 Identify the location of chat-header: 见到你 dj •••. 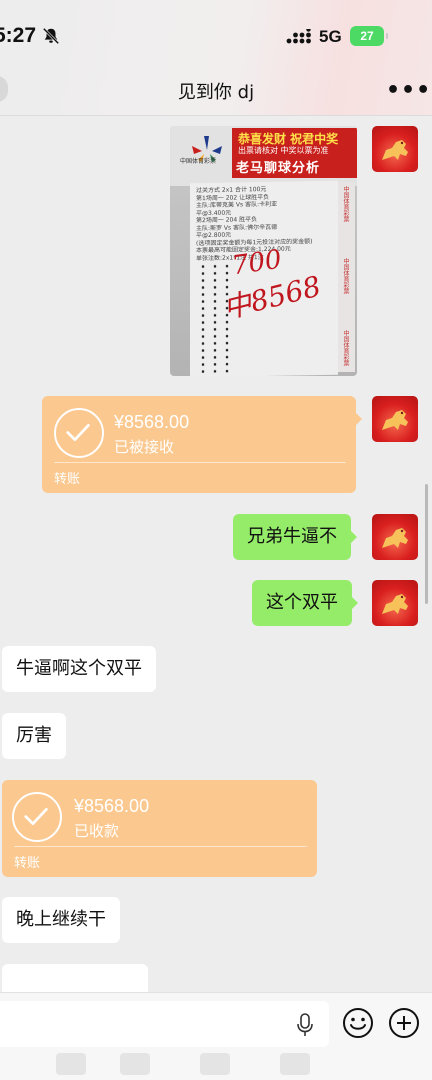
(216, 95).